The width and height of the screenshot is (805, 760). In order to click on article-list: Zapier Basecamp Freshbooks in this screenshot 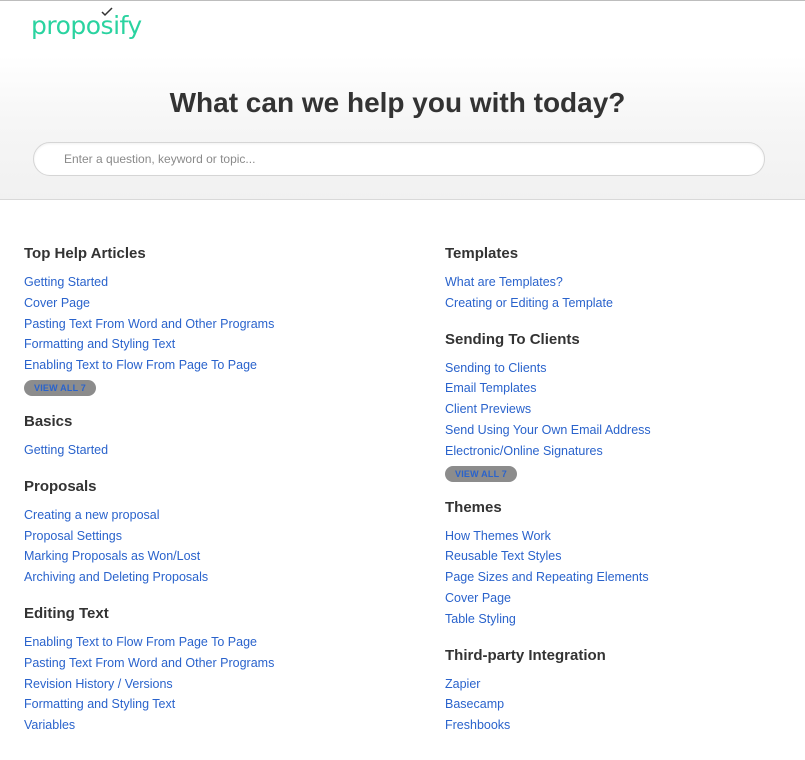, I will do `click(615, 705)`.